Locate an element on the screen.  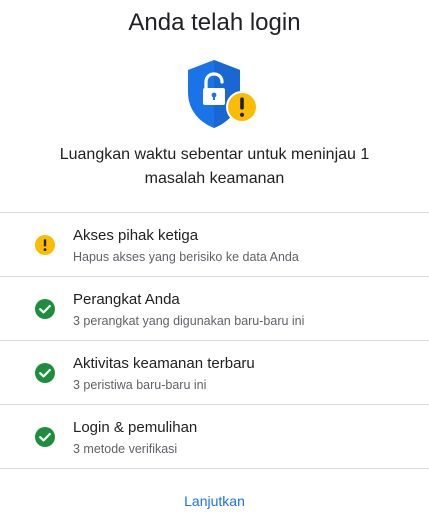
page-title: Anda telah login is located at coordinates (214, 22).